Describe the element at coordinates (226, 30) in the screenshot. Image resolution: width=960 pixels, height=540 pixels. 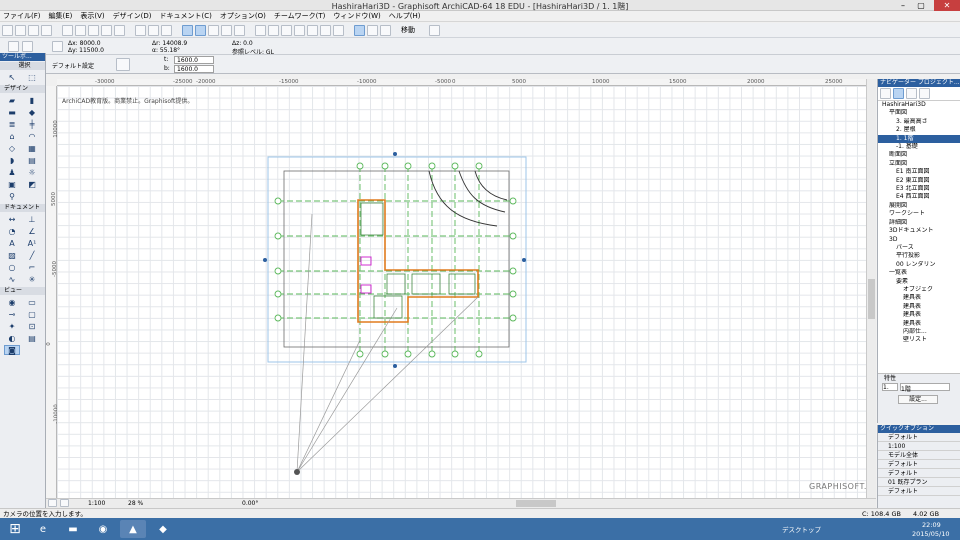
I see `grid-snap-icon` at that location.